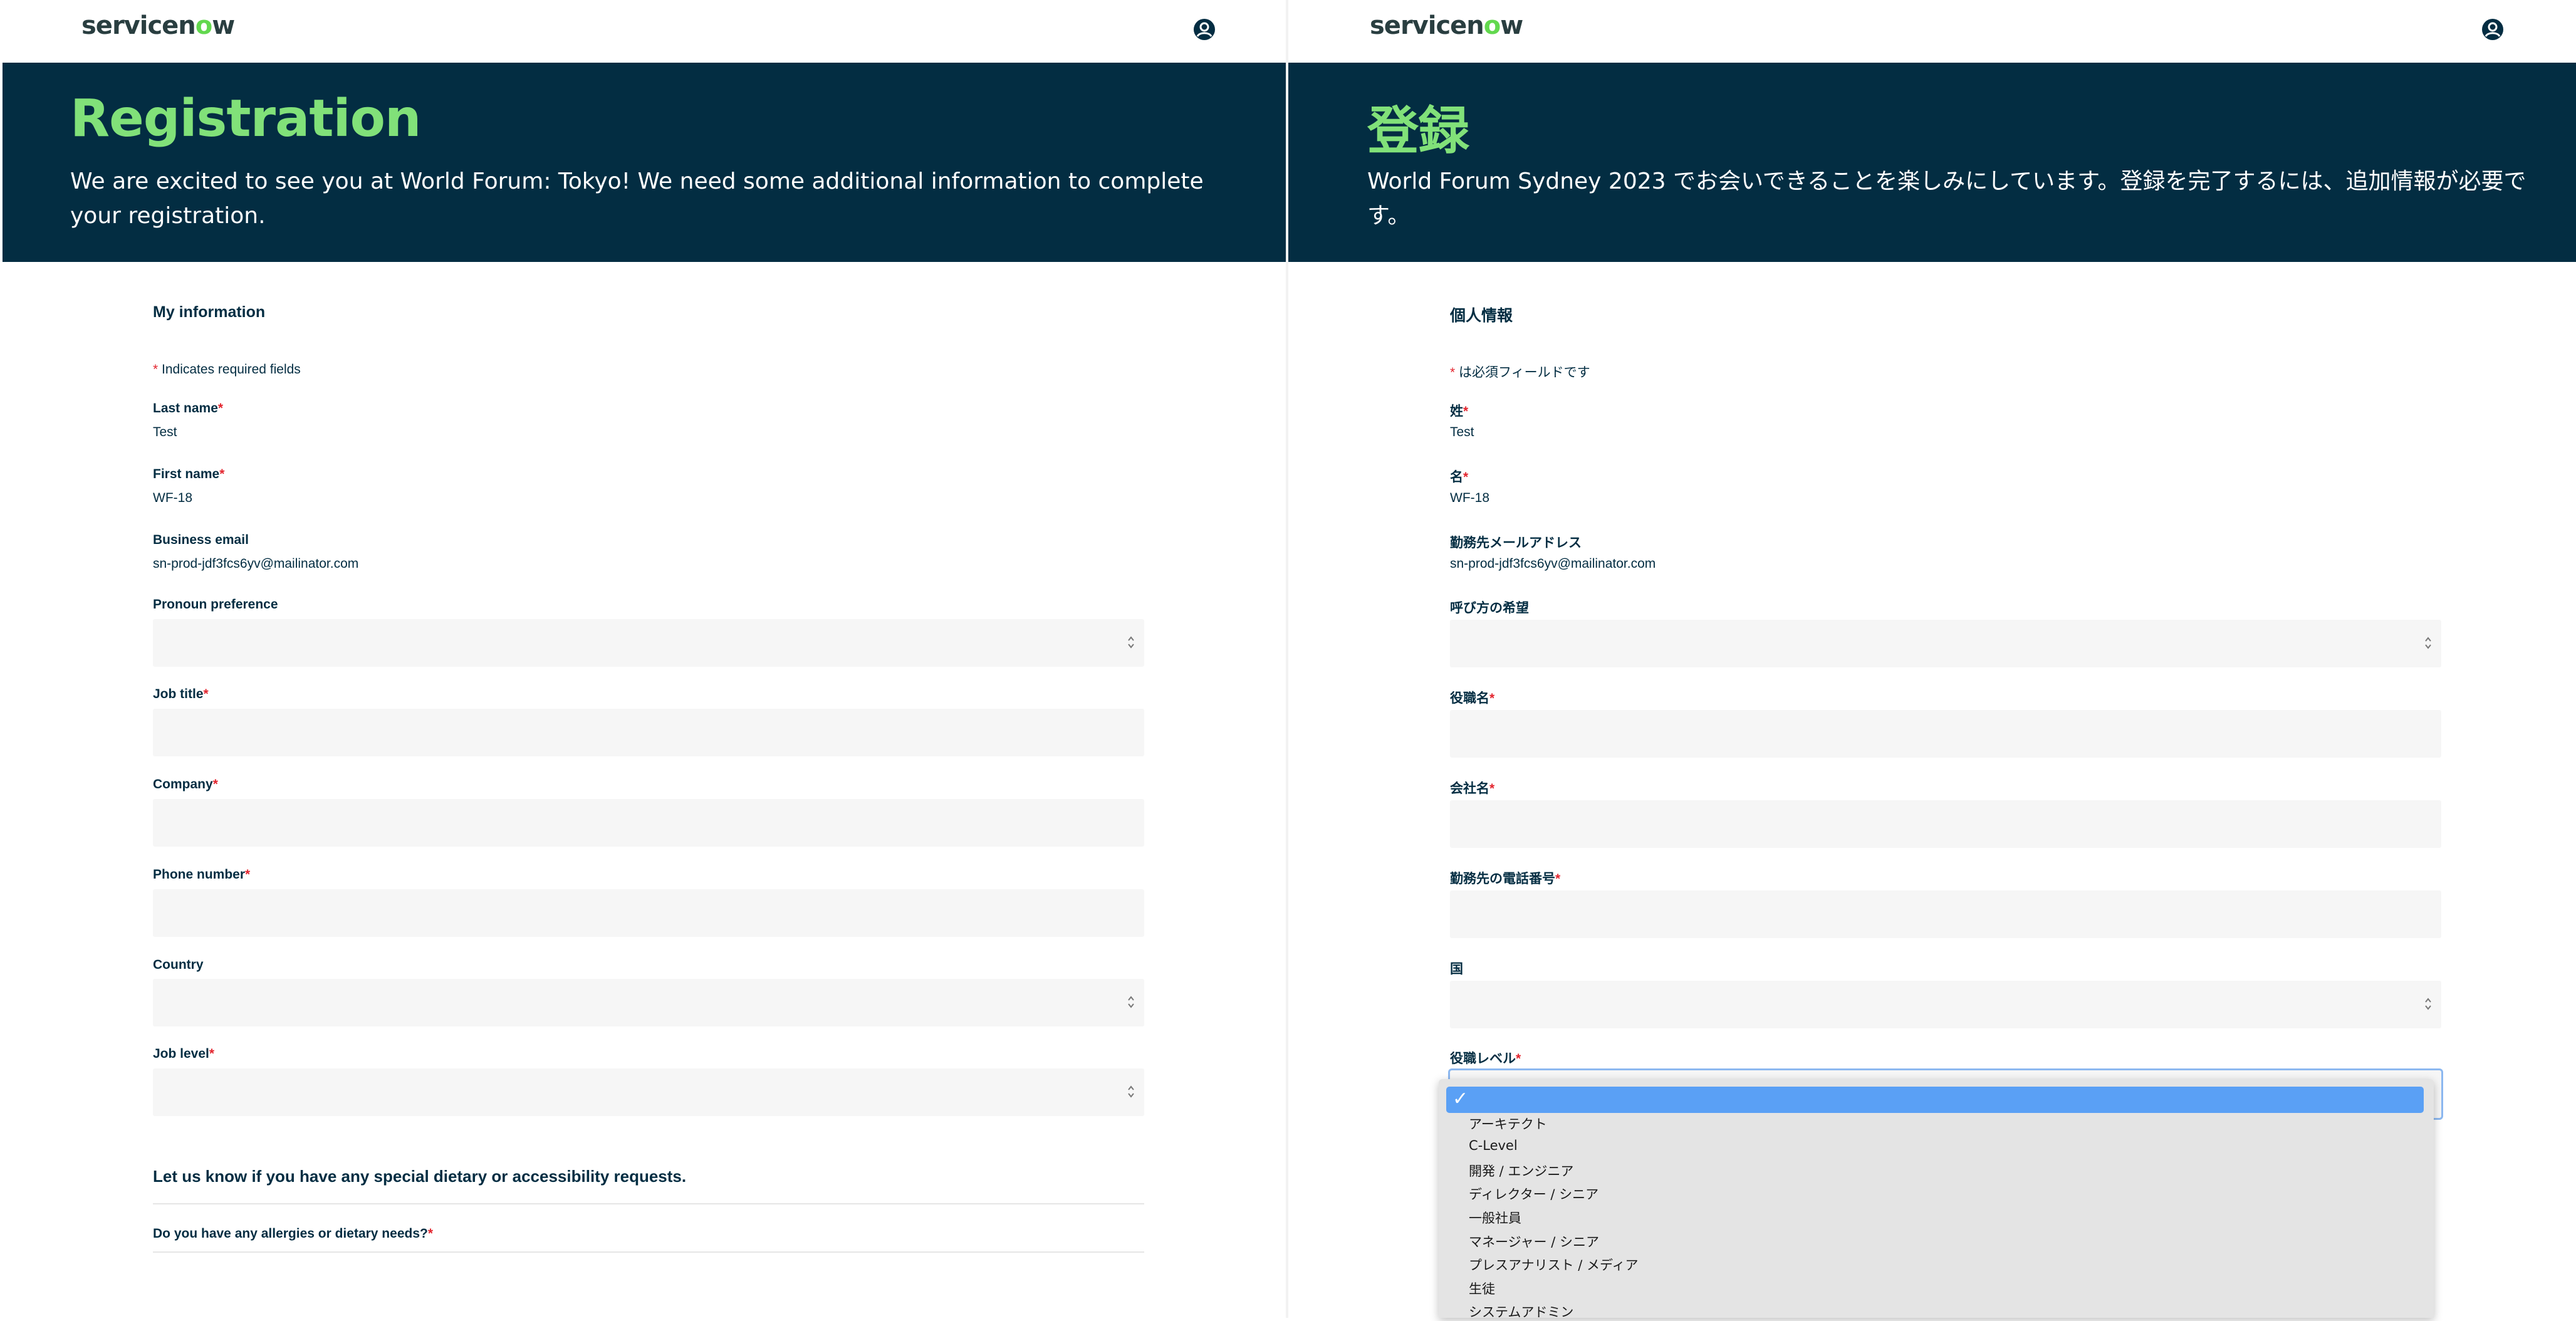  I want to click on job-title-label: 役職名*, so click(1472, 697).